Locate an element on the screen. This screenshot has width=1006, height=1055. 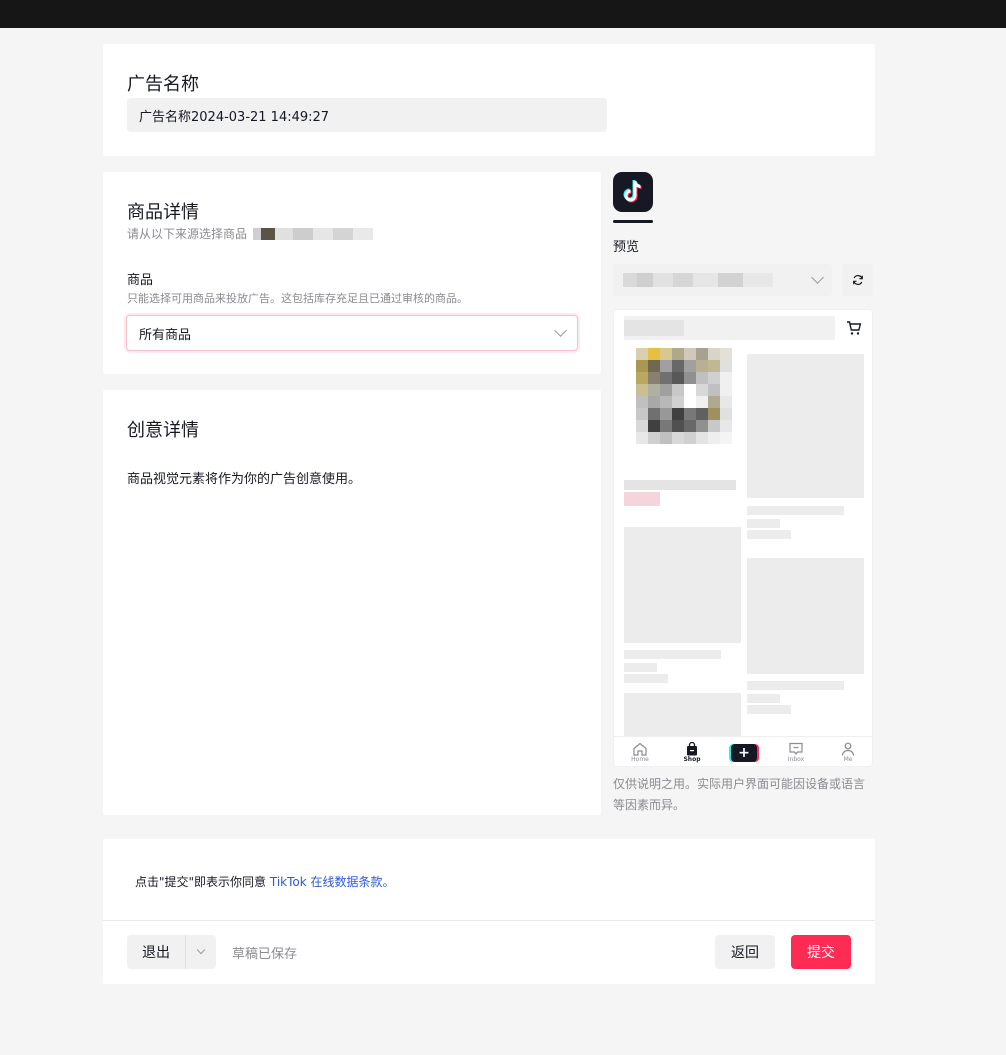
goods-label: 商品 is located at coordinates (140, 280).